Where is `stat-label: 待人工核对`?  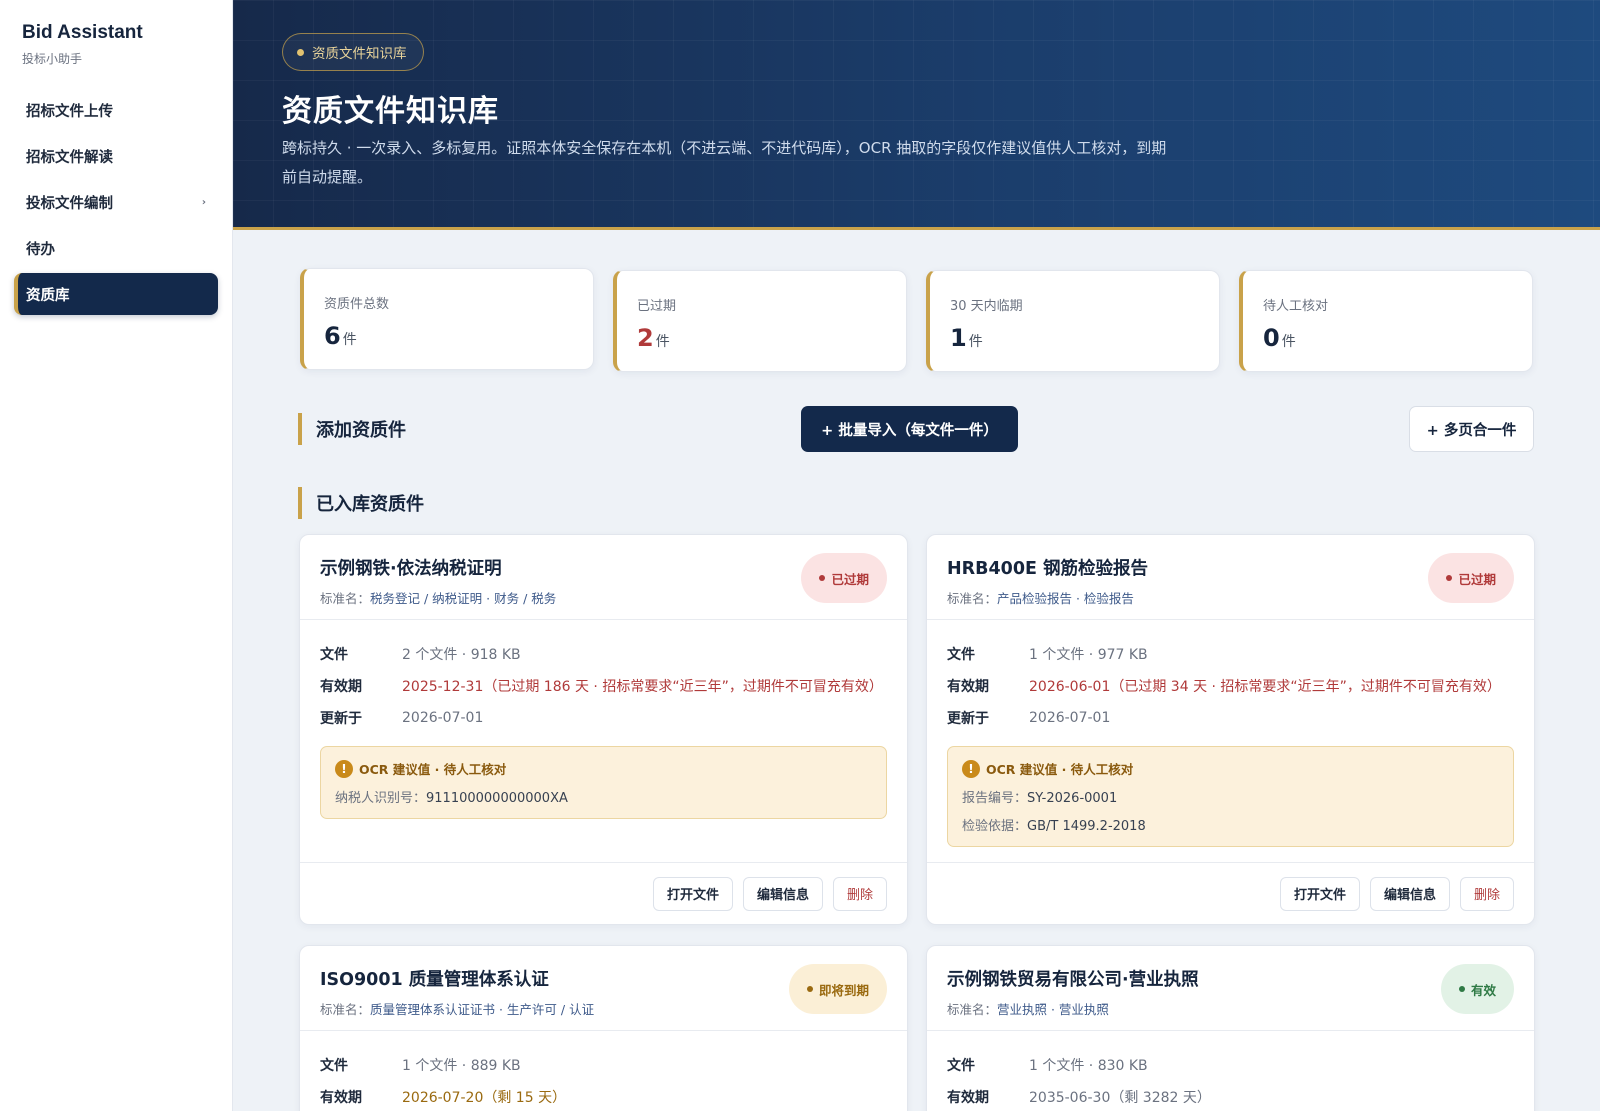 stat-label: 待人工核对 is located at coordinates (1296, 306).